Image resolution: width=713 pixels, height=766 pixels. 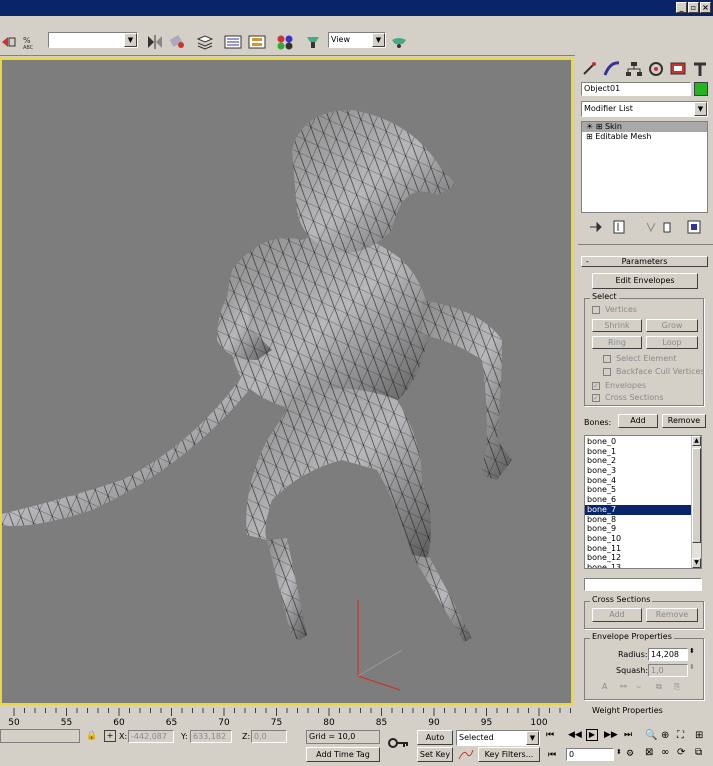 I want to click on maximize-button: ▫, so click(x=693, y=7).